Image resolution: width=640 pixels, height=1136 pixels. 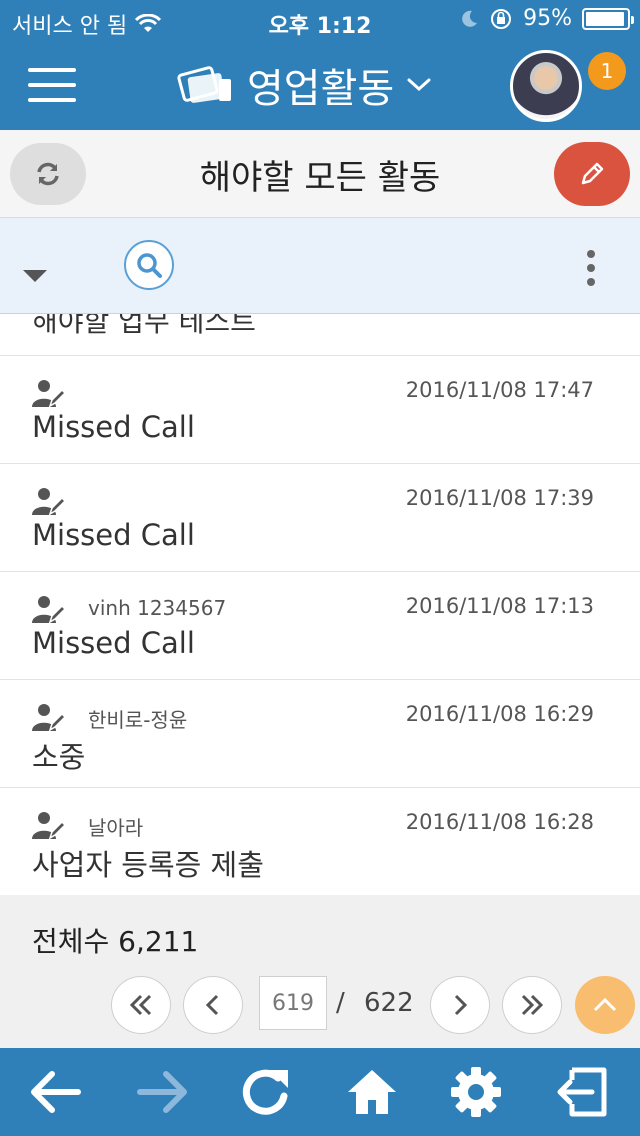 I want to click on prev-page-icon, so click(x=212, y=1005).